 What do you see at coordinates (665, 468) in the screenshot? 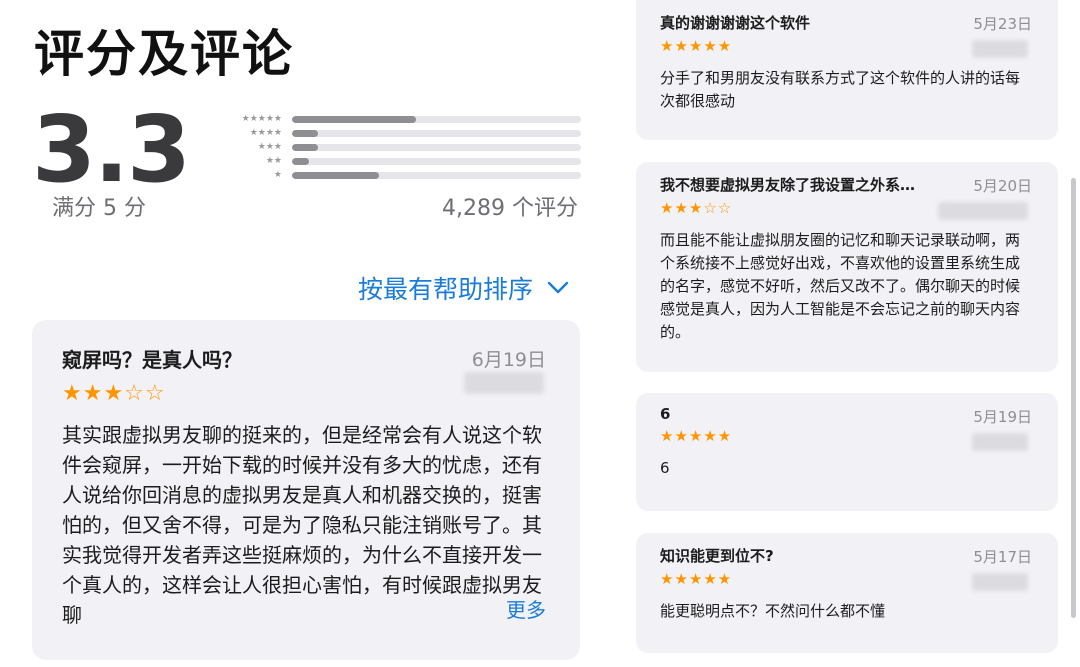
I see `review-body: 6` at bounding box center [665, 468].